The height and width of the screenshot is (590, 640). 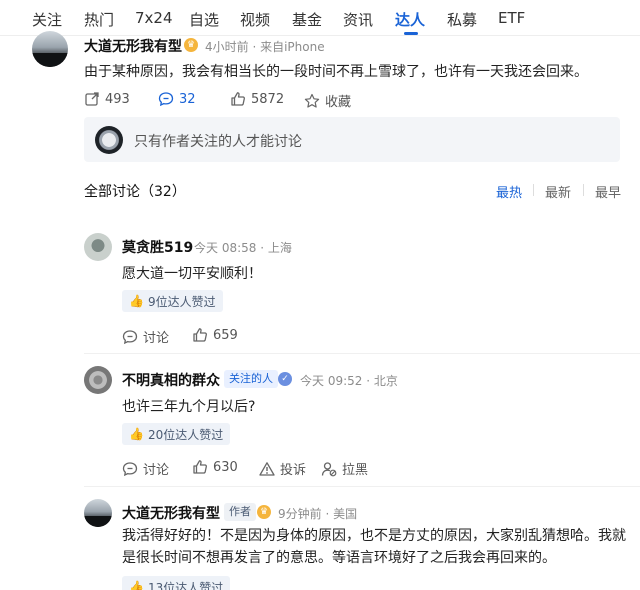 I want to click on tab-7x24: 7x24, so click(x=154, y=18).